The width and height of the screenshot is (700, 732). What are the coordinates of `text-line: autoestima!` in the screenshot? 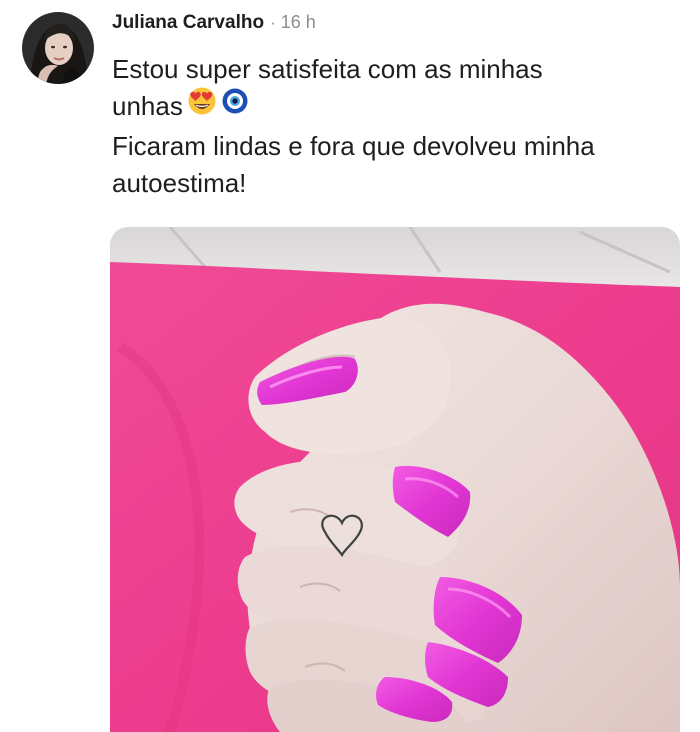 It's located at (179, 183).